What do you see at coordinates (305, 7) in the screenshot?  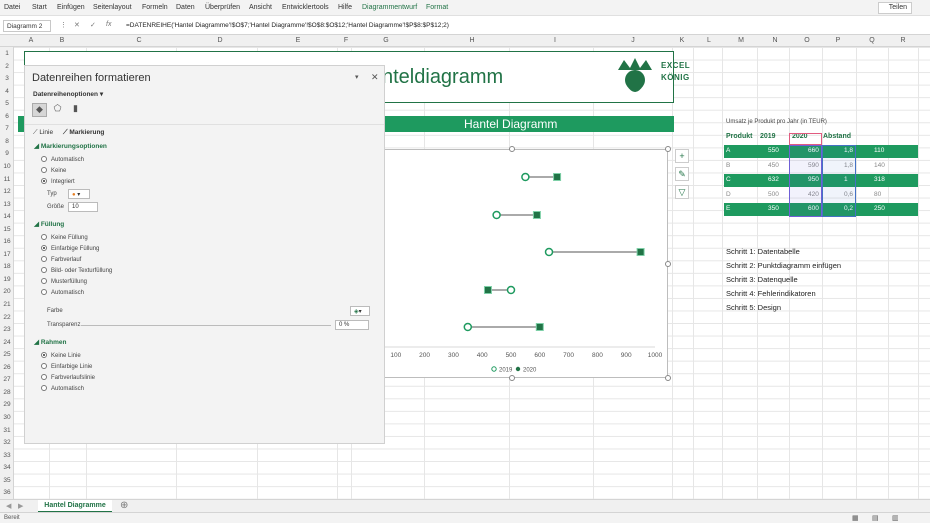 I see `tab-entwicklertools: Entwicklertools` at bounding box center [305, 7].